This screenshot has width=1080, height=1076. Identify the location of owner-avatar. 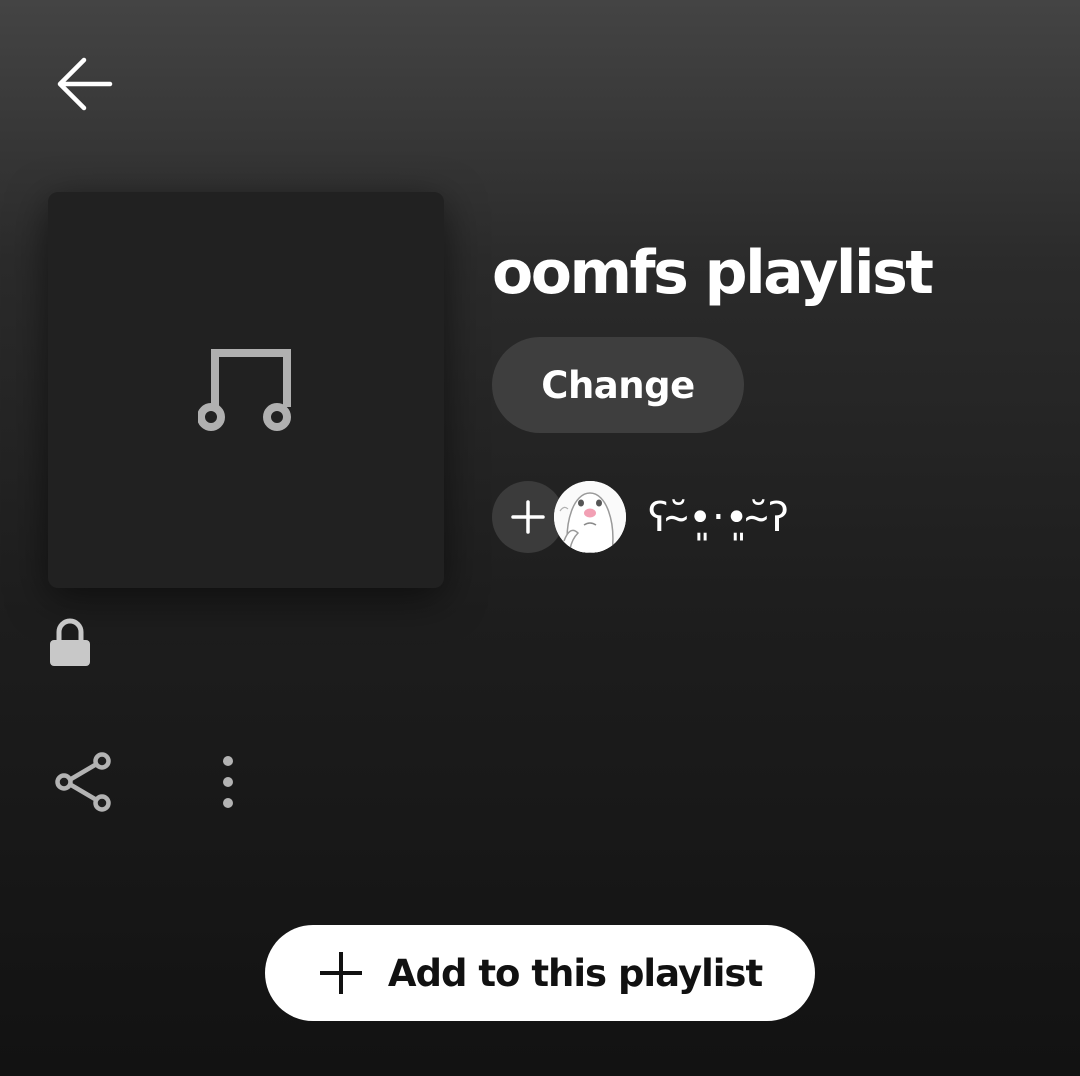
(590, 517).